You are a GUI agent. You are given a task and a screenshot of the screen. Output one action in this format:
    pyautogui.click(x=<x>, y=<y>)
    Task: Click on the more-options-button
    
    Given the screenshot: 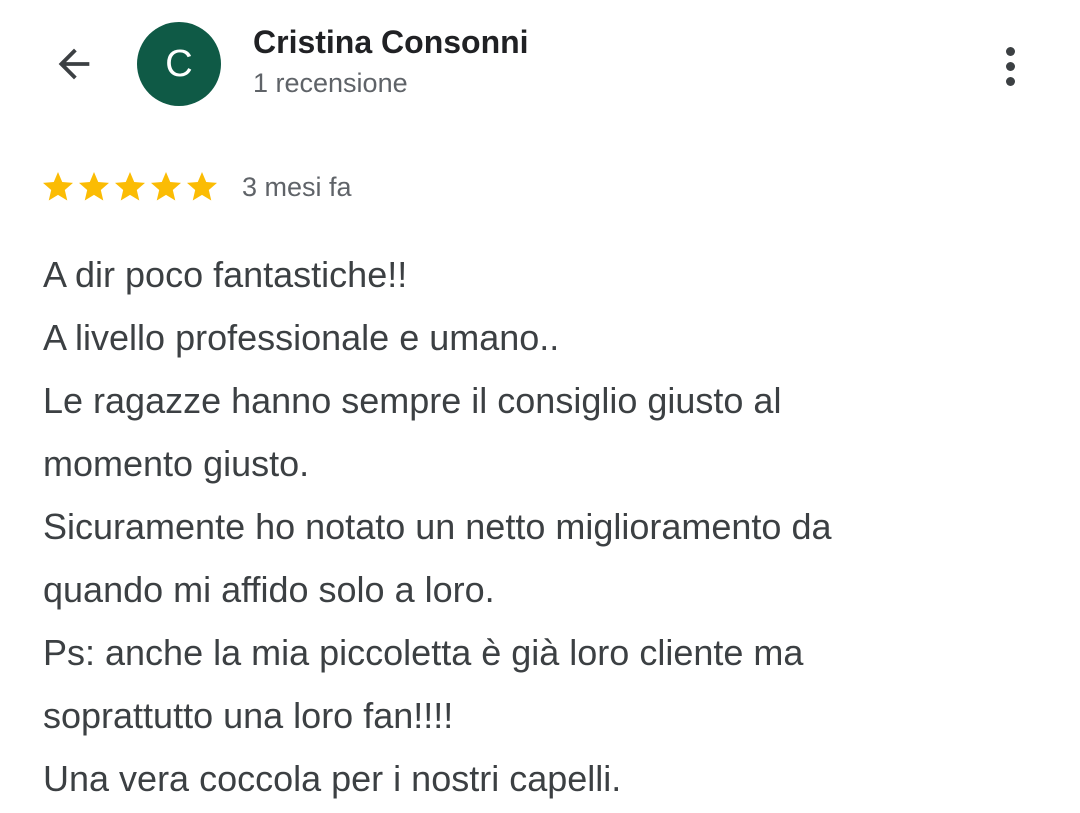 What is the action you would take?
    pyautogui.click(x=1010, y=66)
    